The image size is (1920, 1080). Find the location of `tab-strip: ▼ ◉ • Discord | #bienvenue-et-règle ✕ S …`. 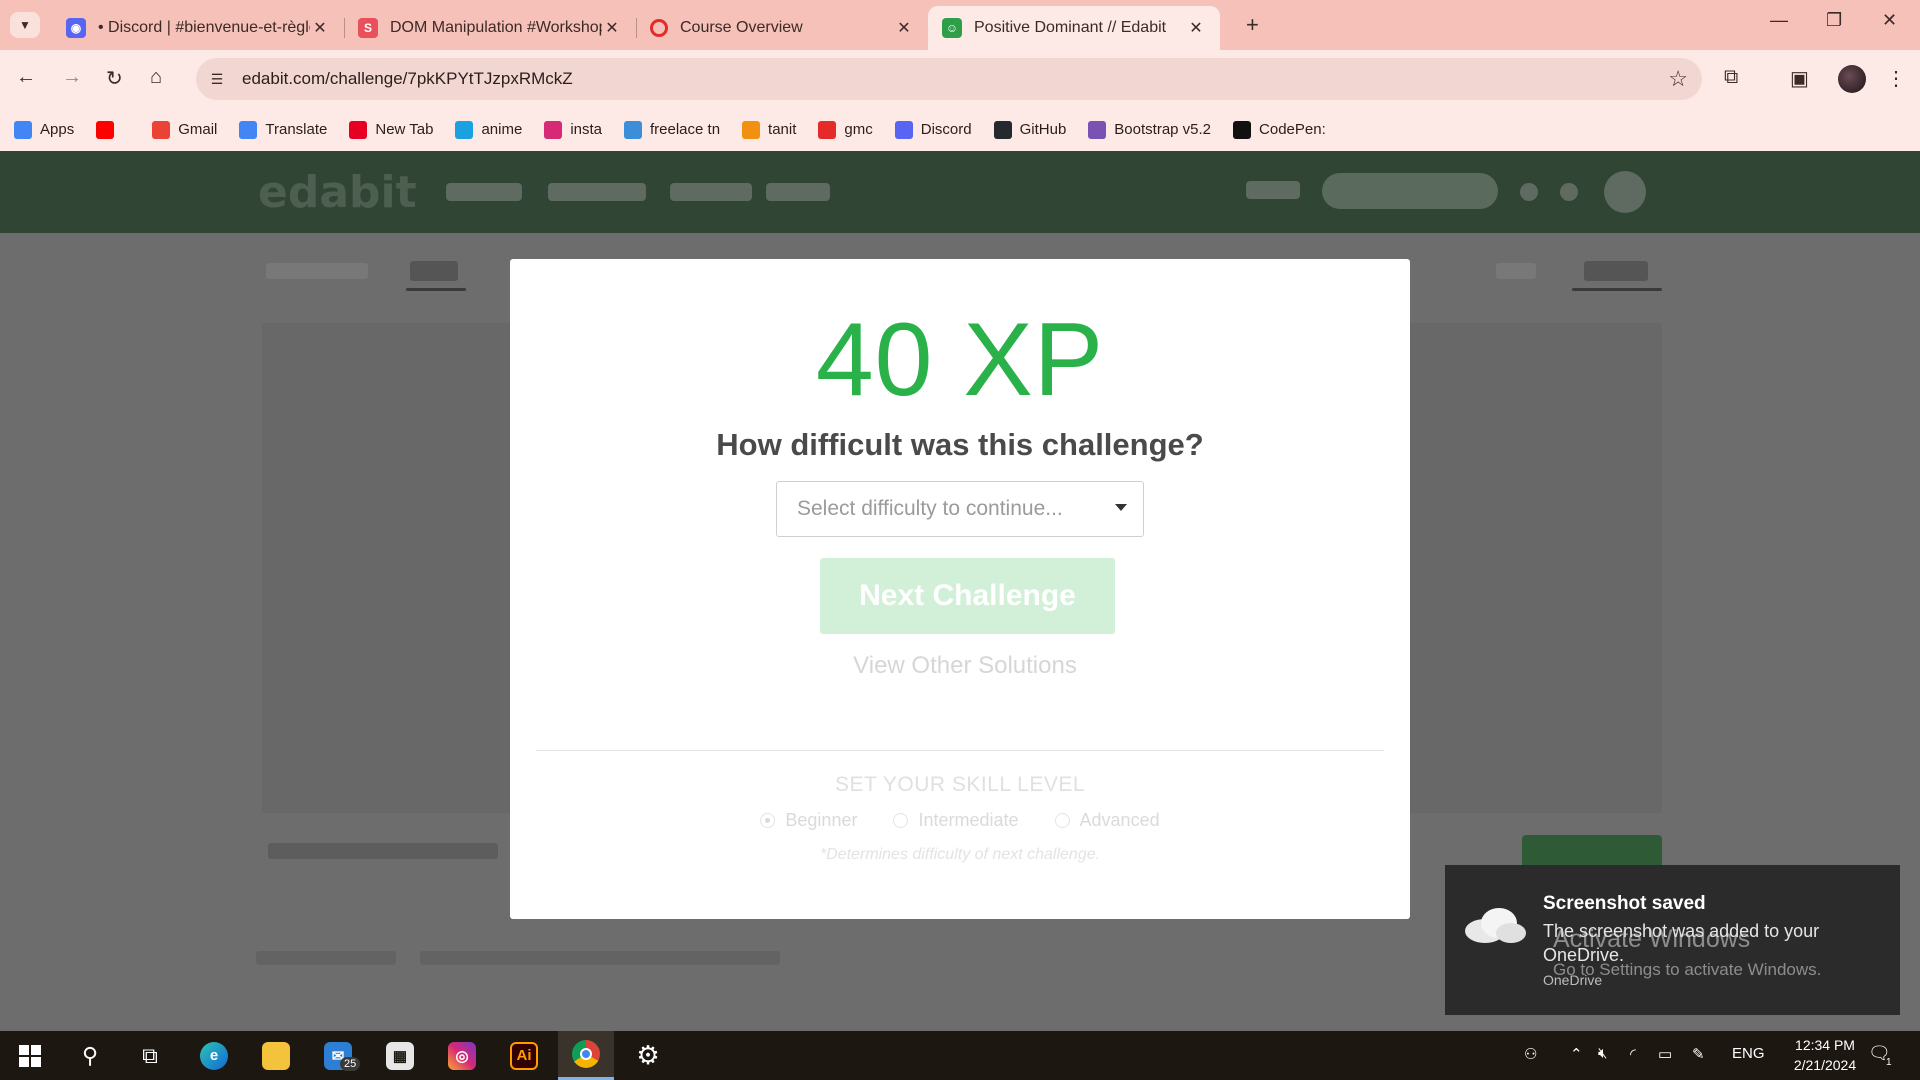

tab-strip: ▼ ◉ • Discord | #bienvenue-et-règle ✕ S … is located at coordinates (960, 25).